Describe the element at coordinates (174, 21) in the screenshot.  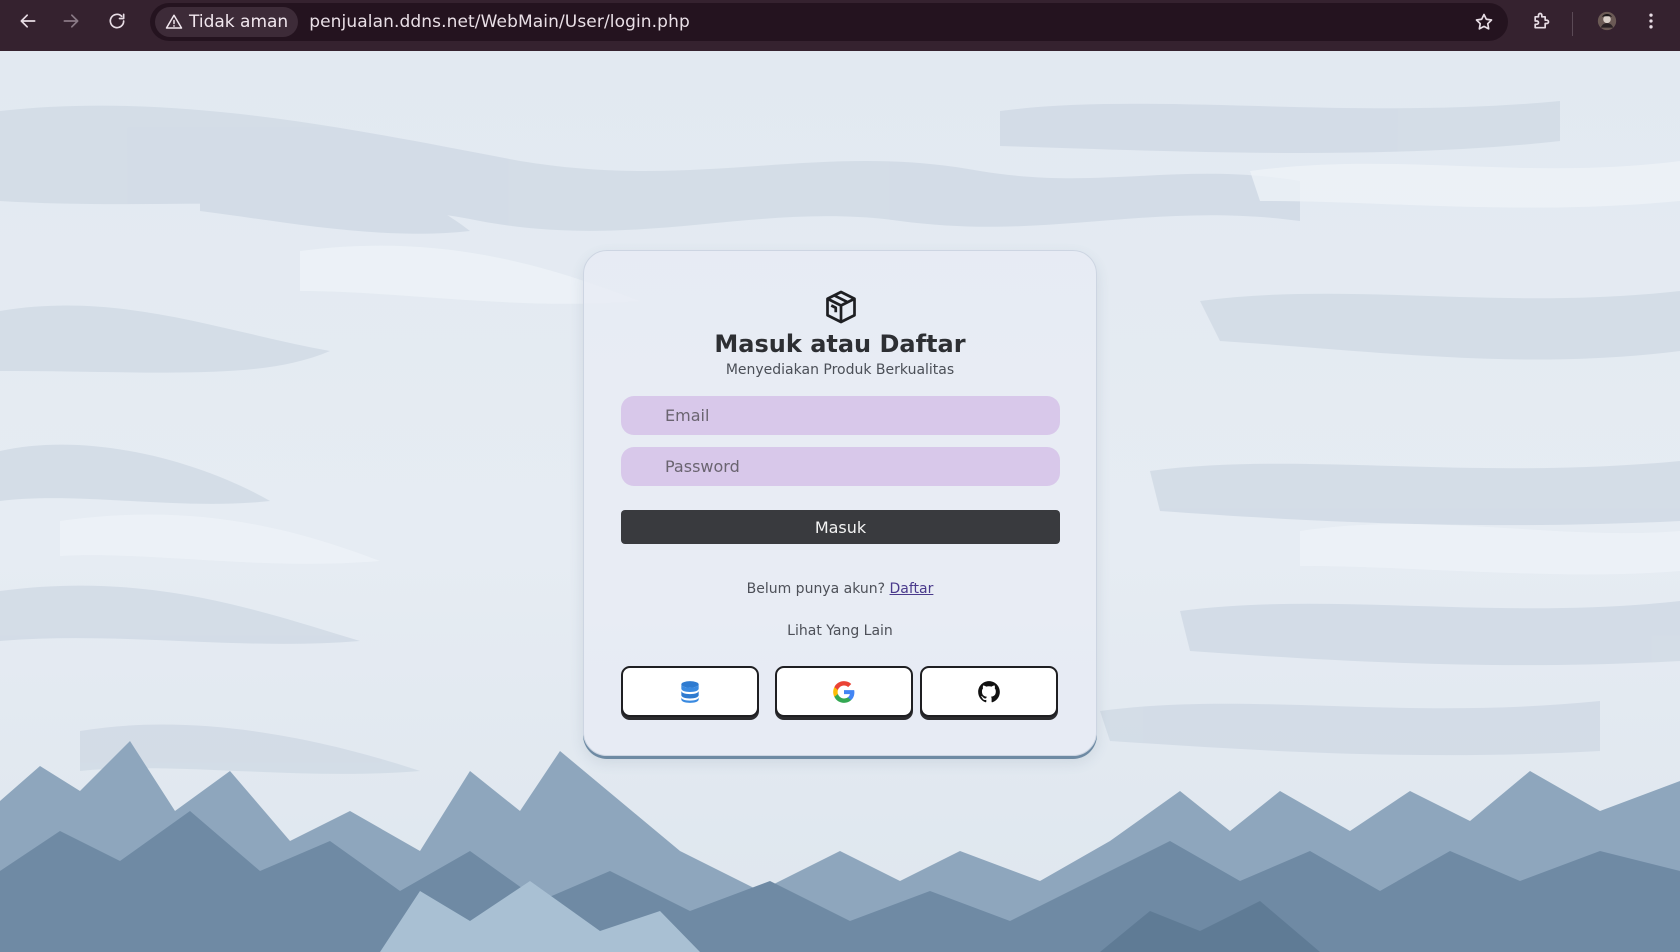
I see `warning-icon` at that location.